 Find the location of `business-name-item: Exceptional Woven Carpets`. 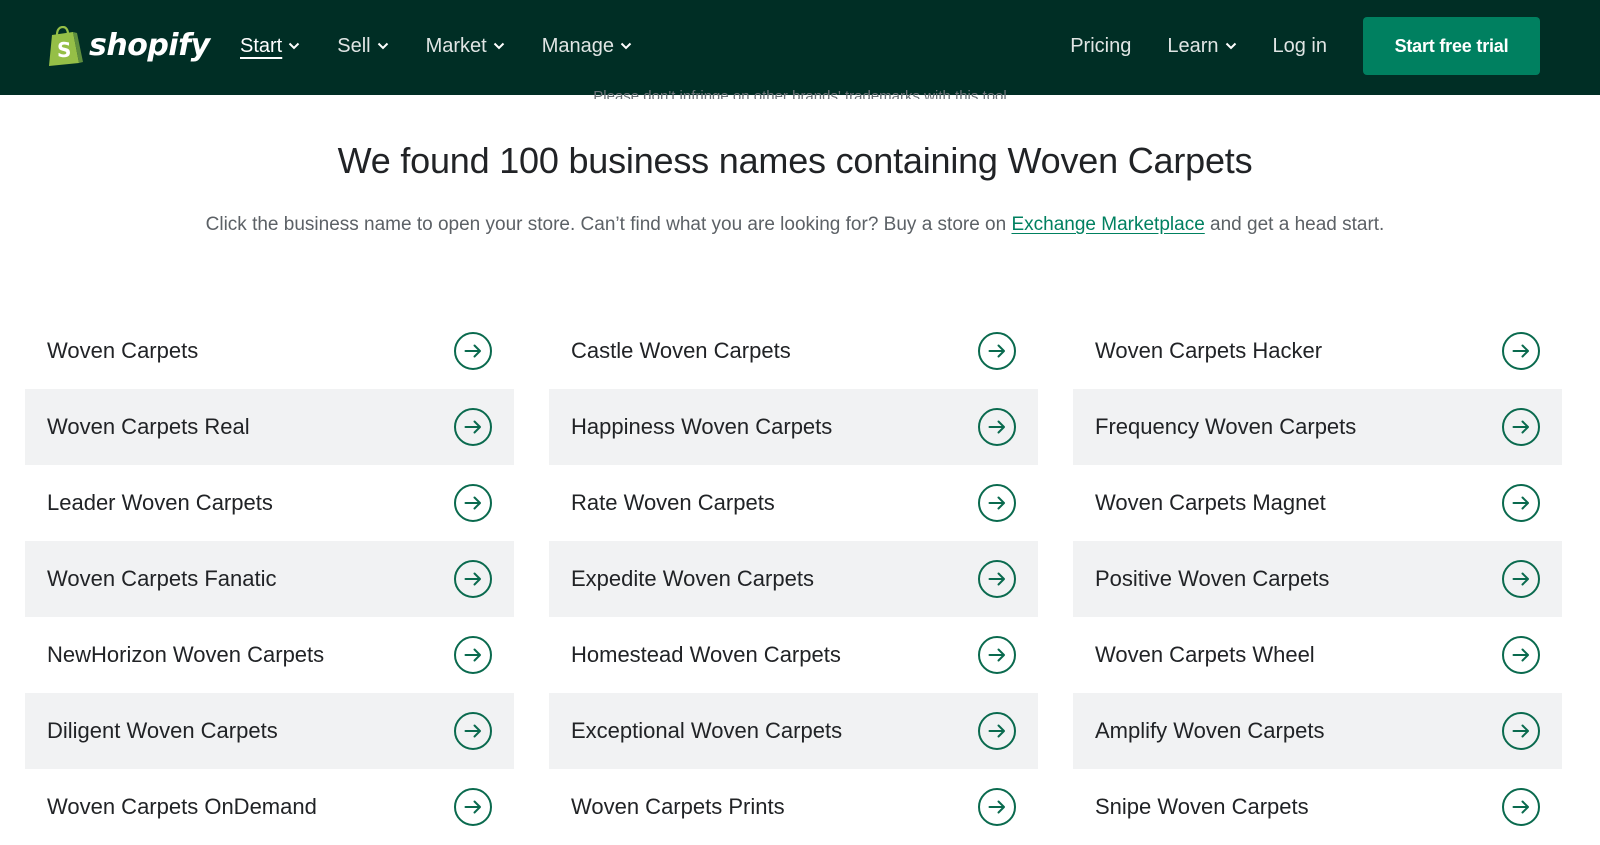

business-name-item: Exceptional Woven Carpets is located at coordinates (793, 731).